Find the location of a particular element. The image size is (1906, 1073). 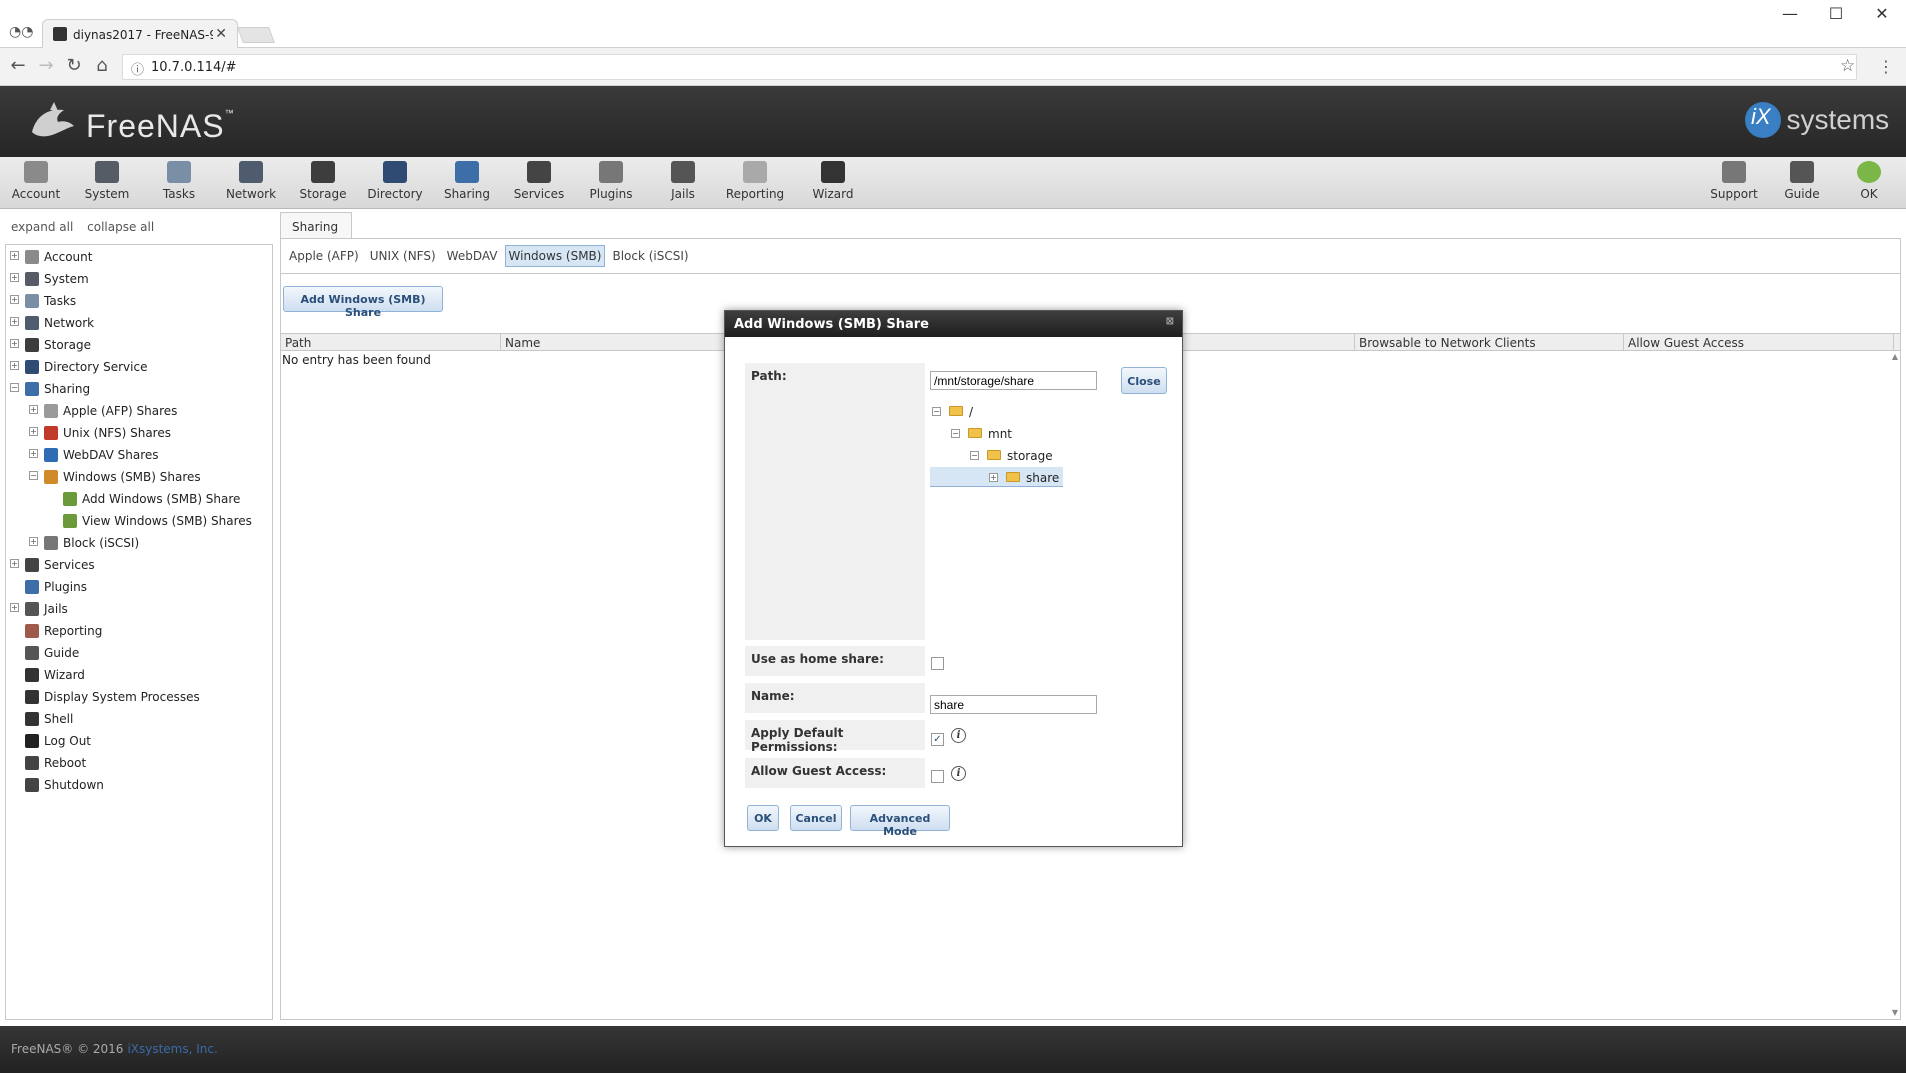

tree-item-shutdown: Shutdown is located at coordinates (139, 785).